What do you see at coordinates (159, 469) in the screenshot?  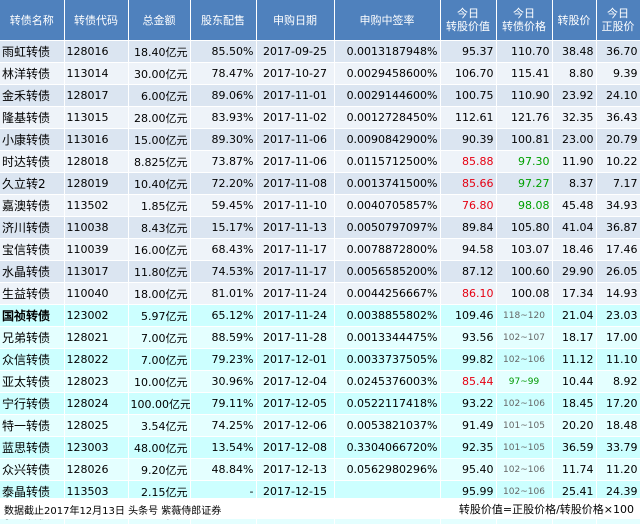 I see `cell-amount: 9.20亿元` at bounding box center [159, 469].